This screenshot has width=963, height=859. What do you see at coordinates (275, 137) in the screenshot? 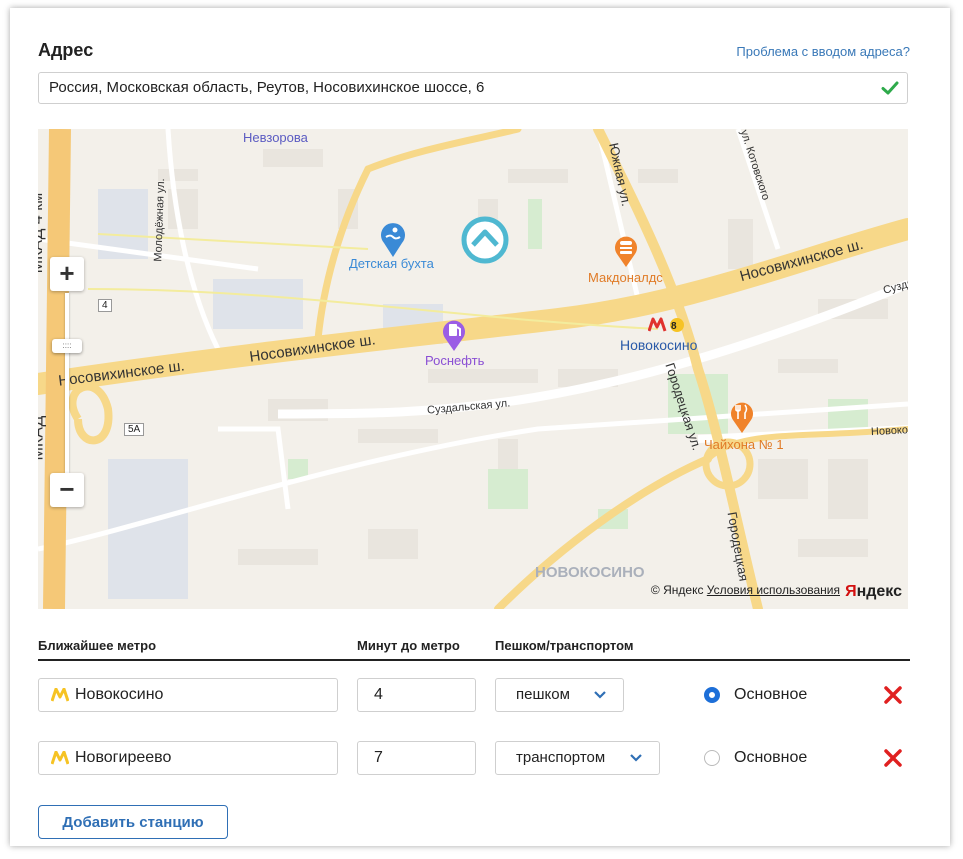
I see `map-label-nevzorova: Невзорова` at bounding box center [275, 137].